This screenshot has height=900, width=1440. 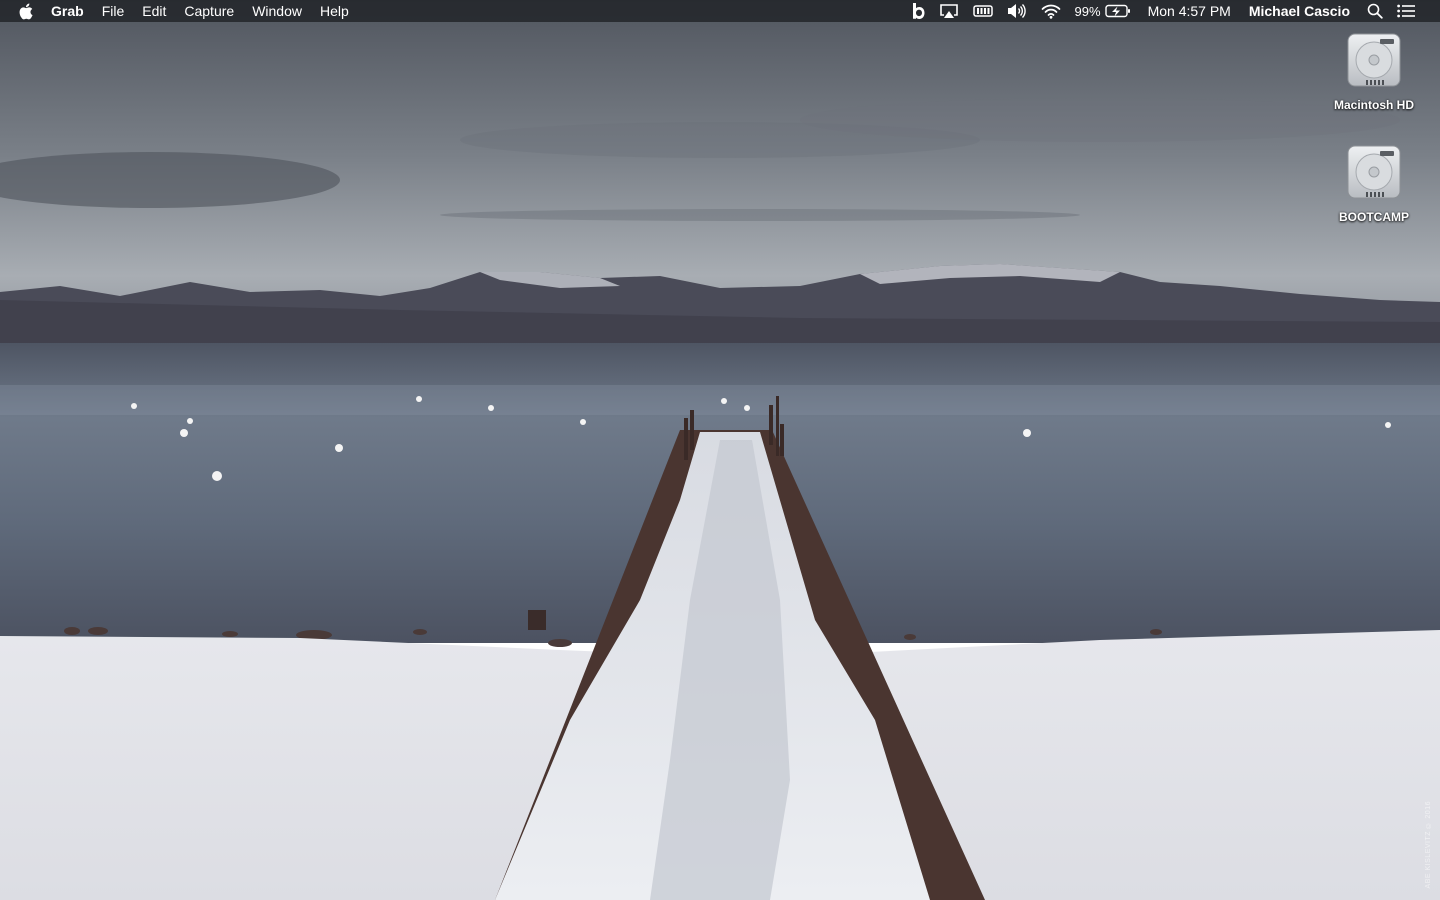 What do you see at coordinates (1375, 11) in the screenshot?
I see `spotlight-icon` at bounding box center [1375, 11].